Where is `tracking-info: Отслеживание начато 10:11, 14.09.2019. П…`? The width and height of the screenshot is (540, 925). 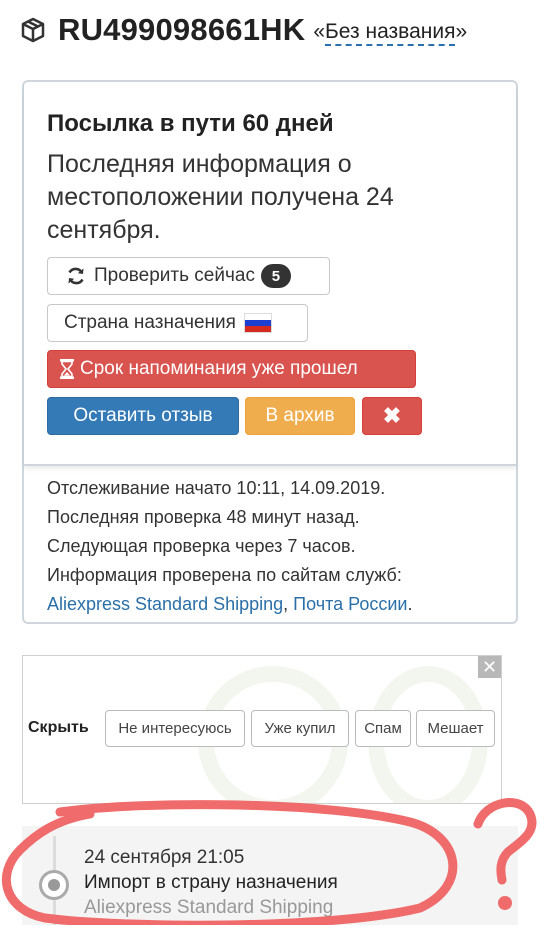 tracking-info: Отслеживание начато 10:11, 14.09.2019. П… is located at coordinates (272, 546).